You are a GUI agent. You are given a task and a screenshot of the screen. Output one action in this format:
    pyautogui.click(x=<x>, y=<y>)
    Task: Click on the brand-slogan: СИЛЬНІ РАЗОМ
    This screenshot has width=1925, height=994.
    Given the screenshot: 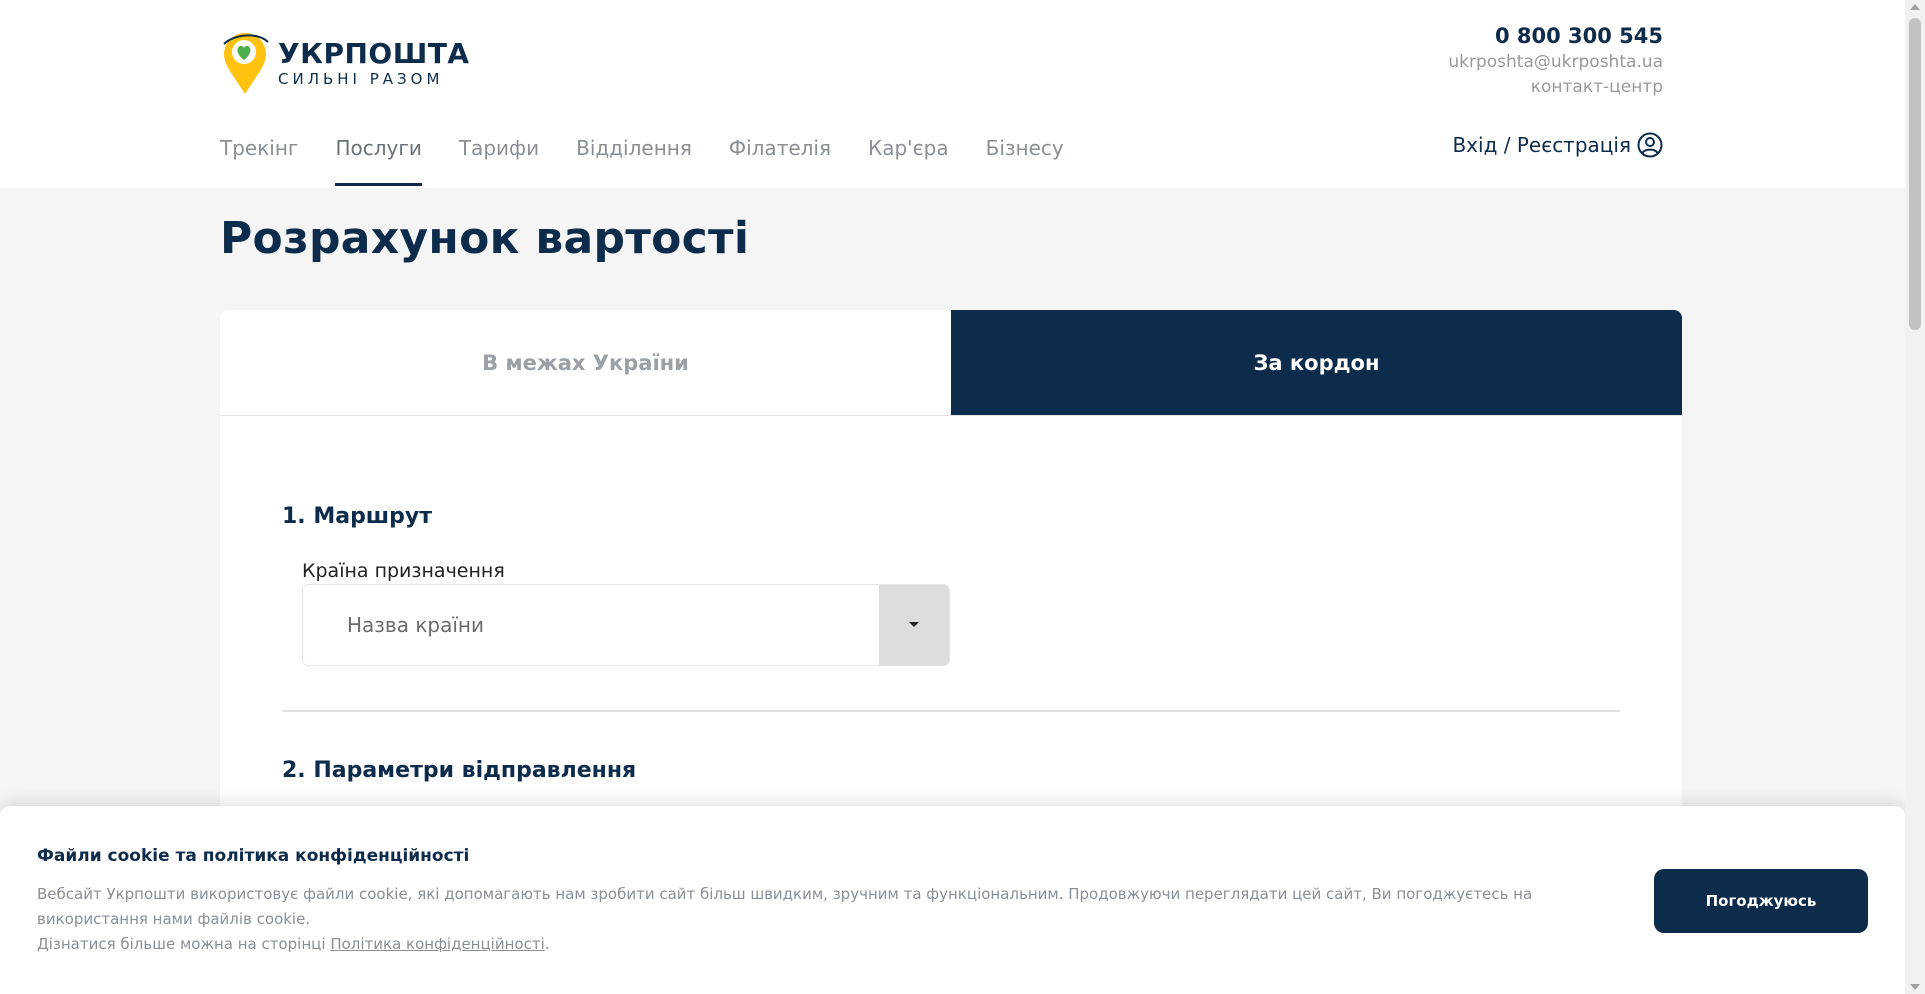 What is the action you would take?
    pyautogui.click(x=361, y=79)
    